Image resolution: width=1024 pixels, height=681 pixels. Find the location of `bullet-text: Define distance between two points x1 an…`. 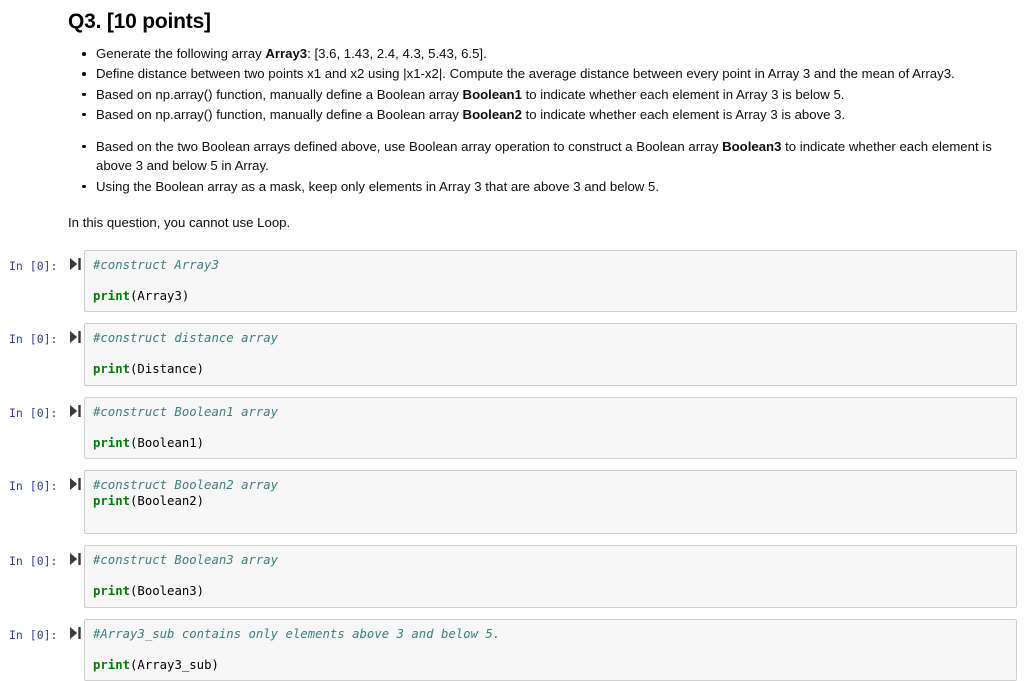

bullet-text: Define distance between two points x1 an… is located at coordinates (525, 74).